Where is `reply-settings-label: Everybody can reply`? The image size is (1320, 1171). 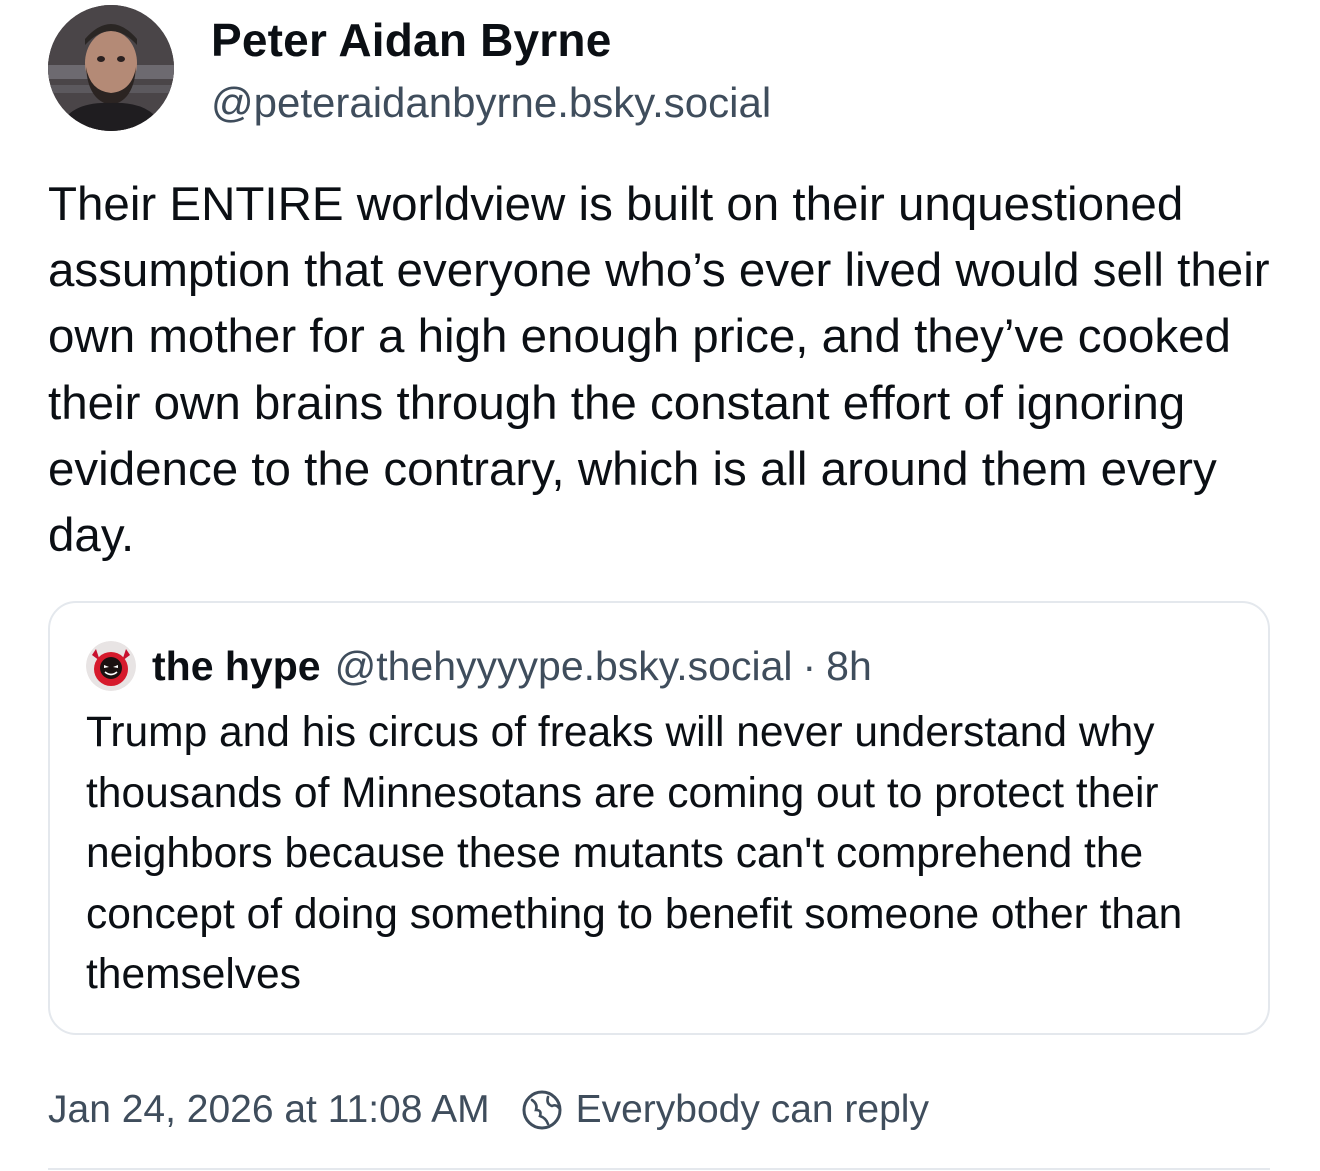
reply-settings-label: Everybody can reply is located at coordinates (752, 1109).